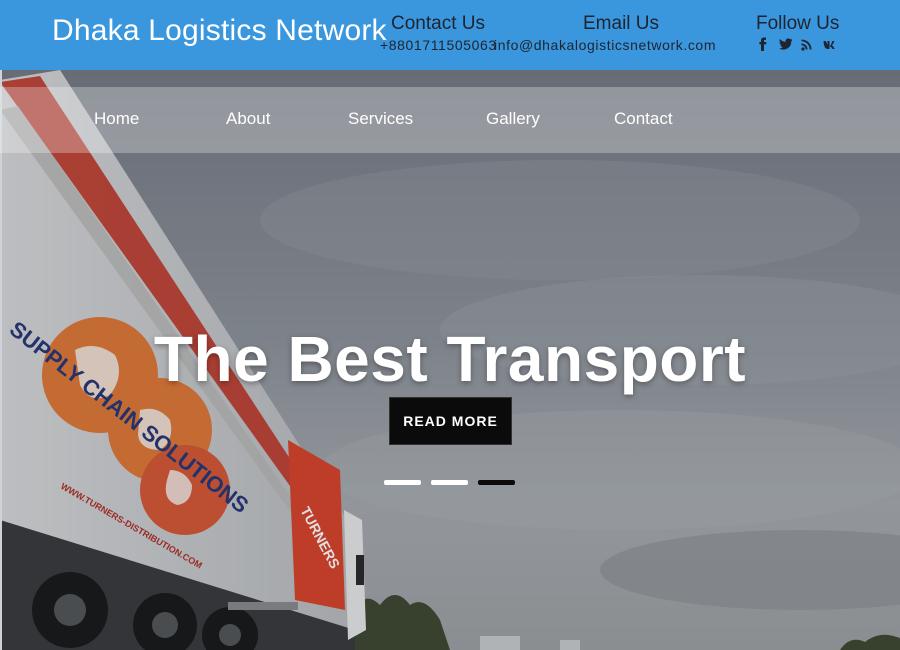 Image resolution: width=900 pixels, height=650 pixels. What do you see at coordinates (829, 44) in the screenshot?
I see `vk-icon` at bounding box center [829, 44].